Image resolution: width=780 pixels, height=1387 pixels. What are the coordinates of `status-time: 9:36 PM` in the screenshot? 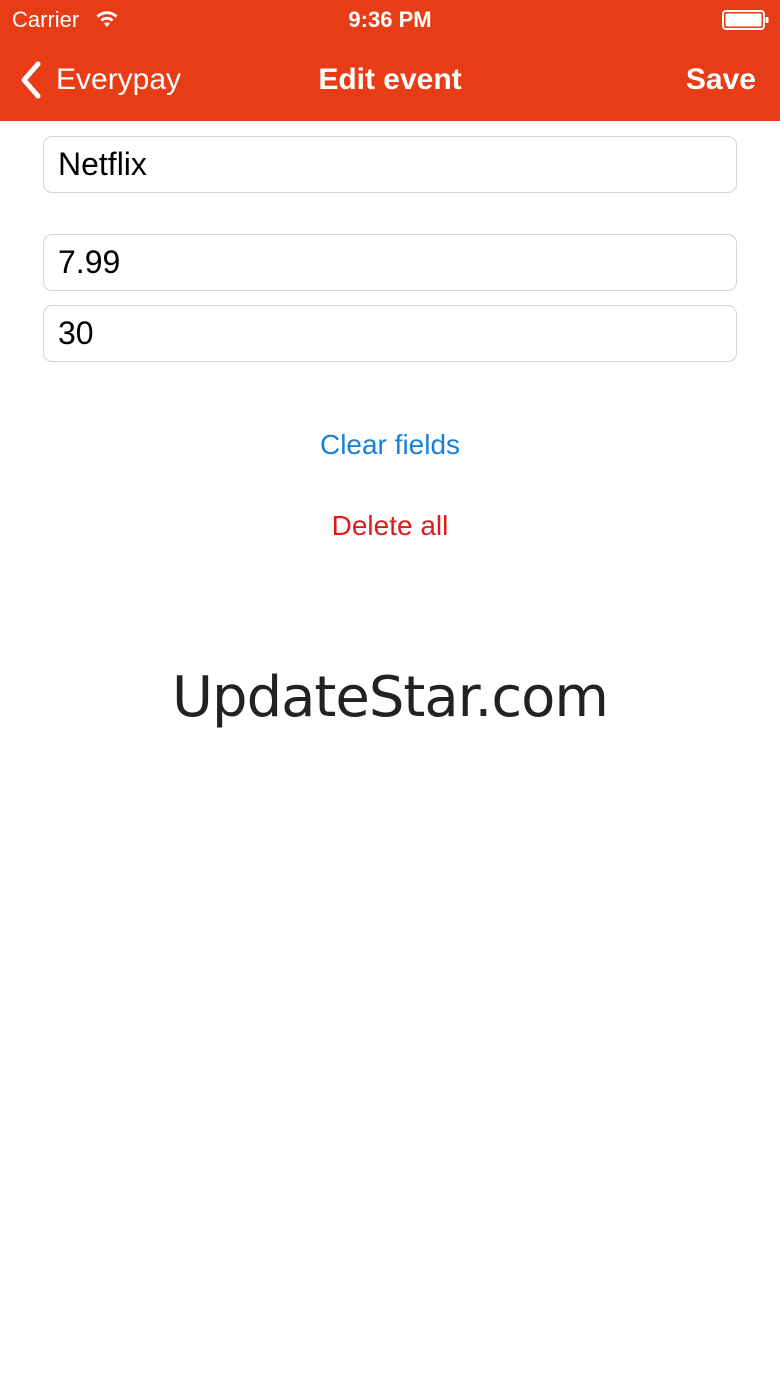 It's located at (390, 19).